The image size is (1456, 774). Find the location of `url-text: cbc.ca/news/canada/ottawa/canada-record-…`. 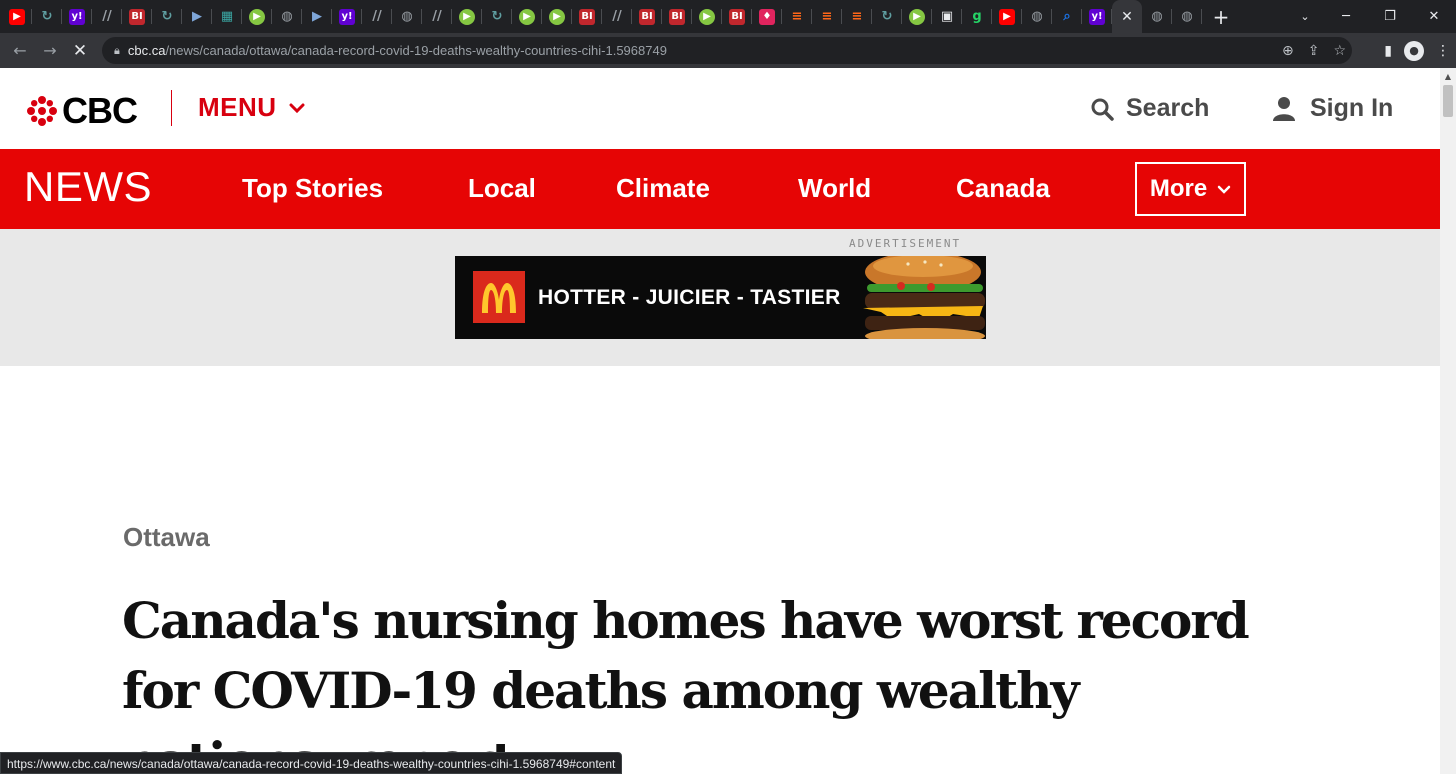

url-text: cbc.ca/news/canada/ottawa/canada-record-… is located at coordinates (397, 50).